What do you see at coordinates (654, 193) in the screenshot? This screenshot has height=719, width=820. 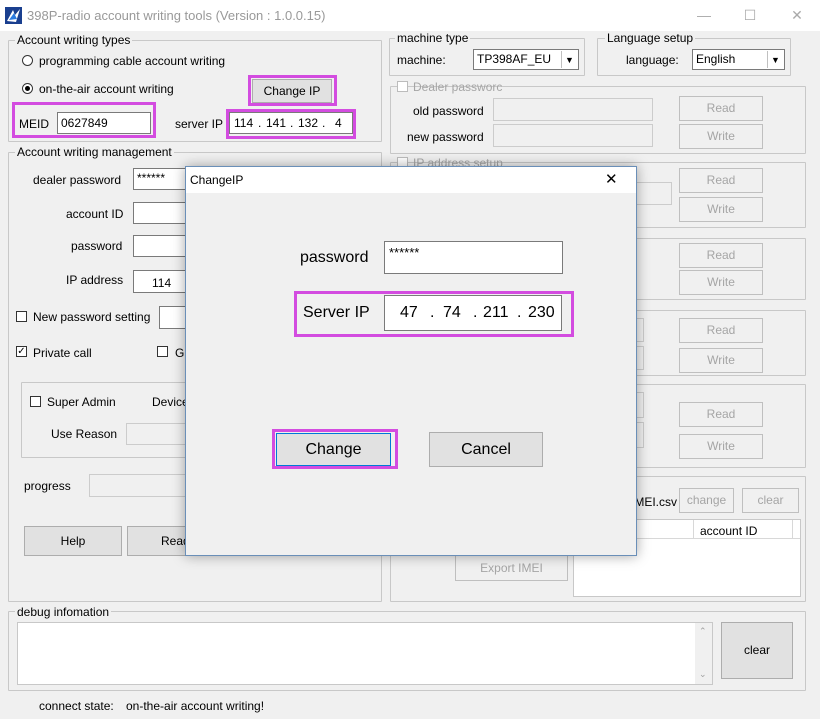 I see `ip-setup-input` at bounding box center [654, 193].